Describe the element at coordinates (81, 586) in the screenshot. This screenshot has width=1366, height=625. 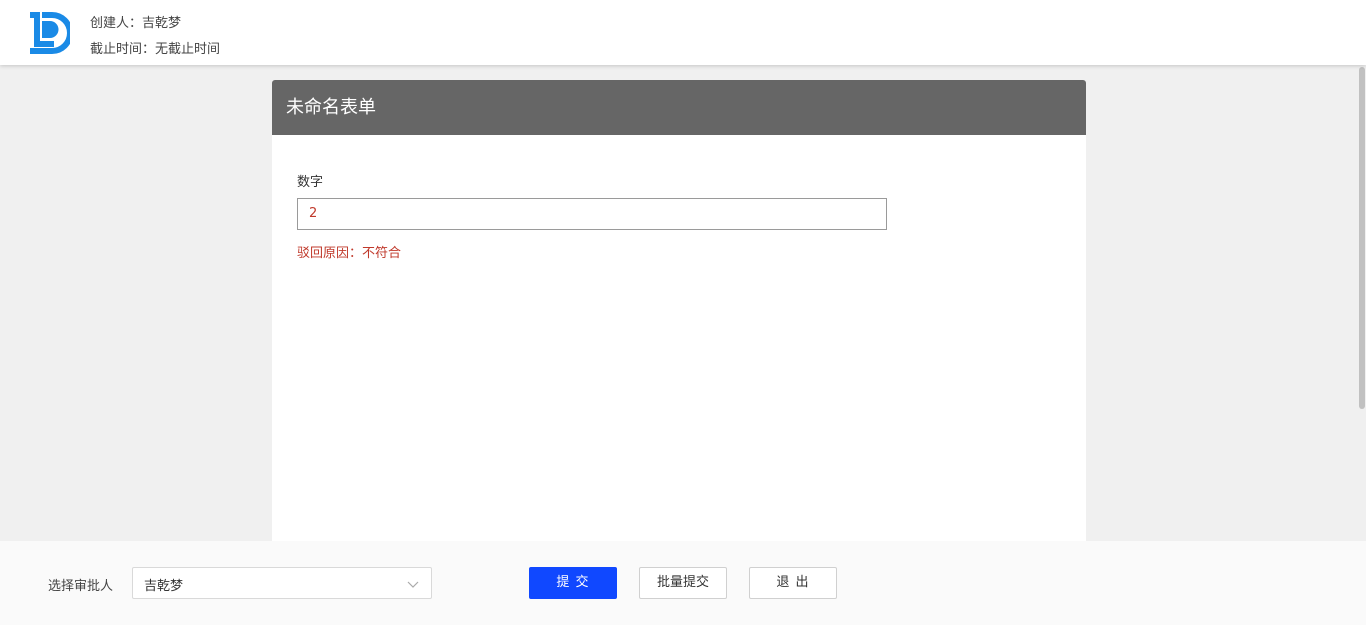
I see `approver-label: 选择审批人` at that location.